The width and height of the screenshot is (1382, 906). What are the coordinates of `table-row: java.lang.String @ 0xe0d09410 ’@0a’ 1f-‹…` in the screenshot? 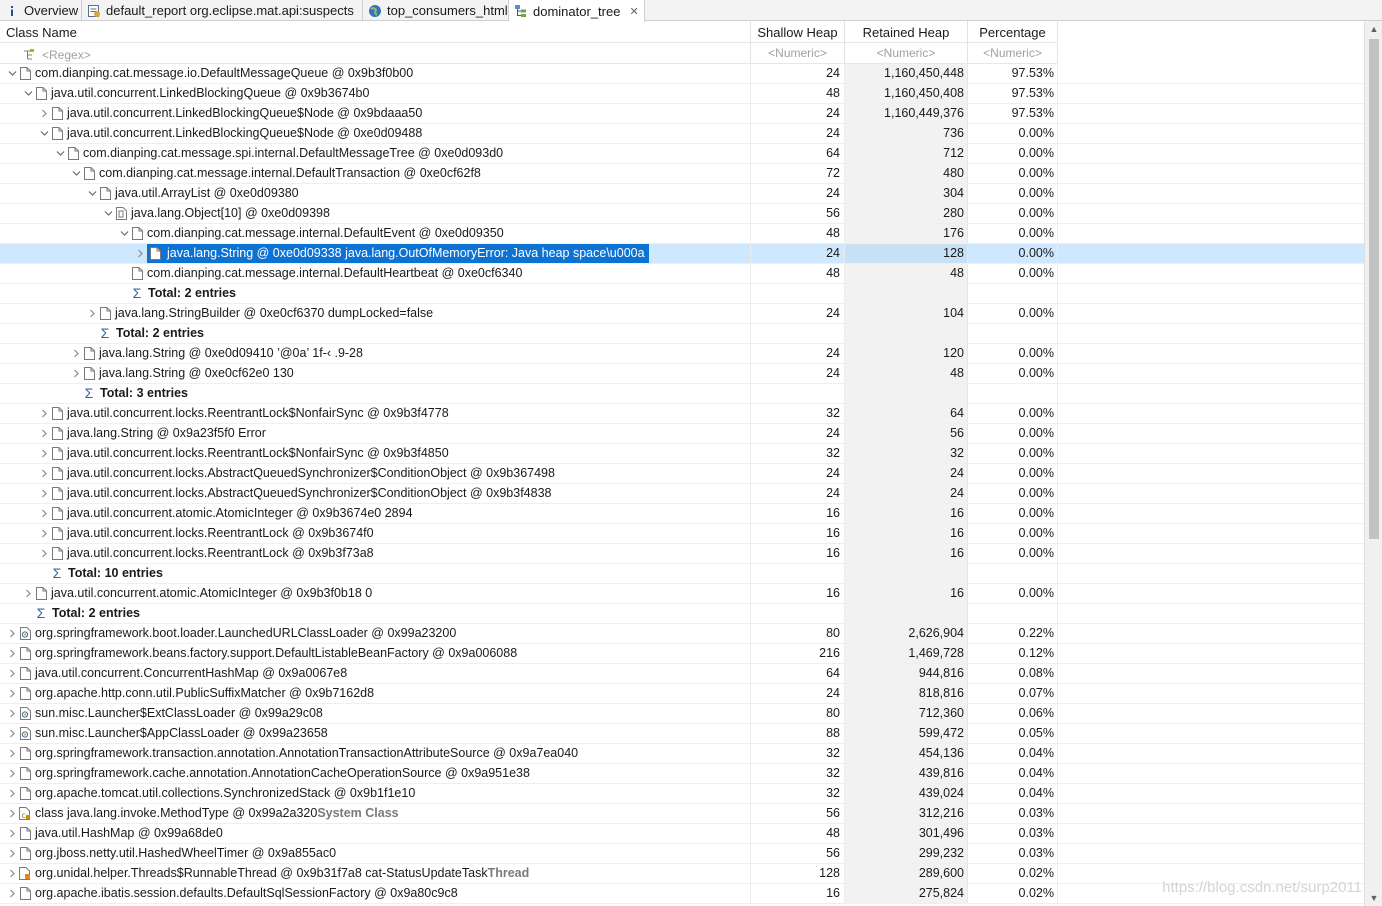 It's located at (682, 354).